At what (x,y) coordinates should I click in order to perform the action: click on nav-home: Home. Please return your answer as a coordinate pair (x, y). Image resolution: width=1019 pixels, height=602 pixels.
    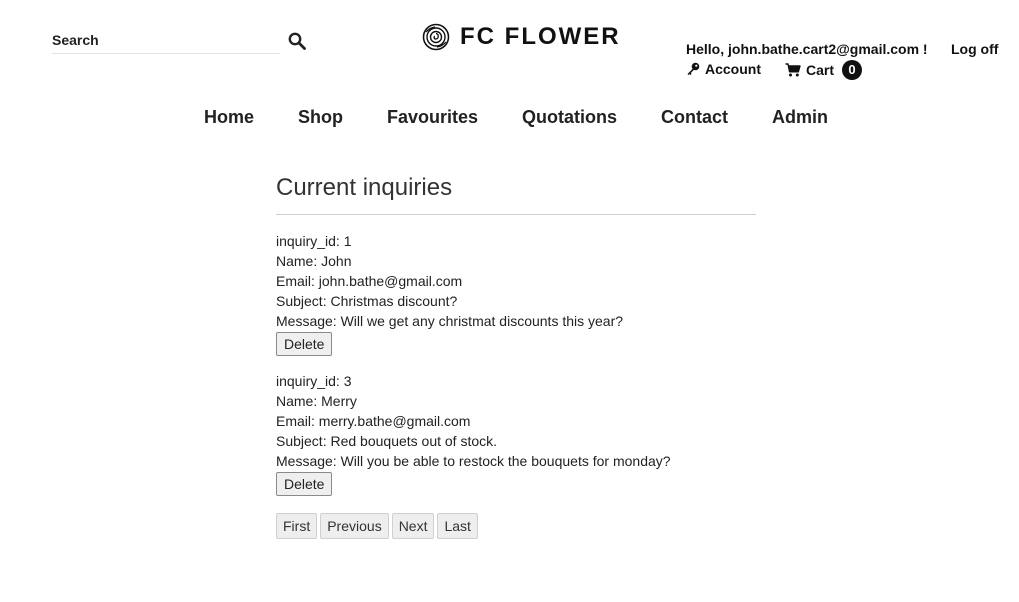
    Looking at the image, I should click on (229, 117).